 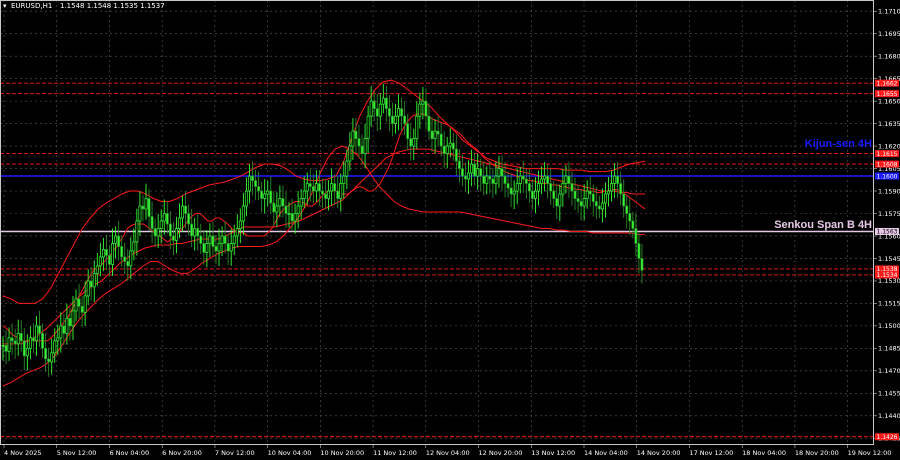 I want to click on x-tick-label: 14 Nov 20:00, so click(x=659, y=453).